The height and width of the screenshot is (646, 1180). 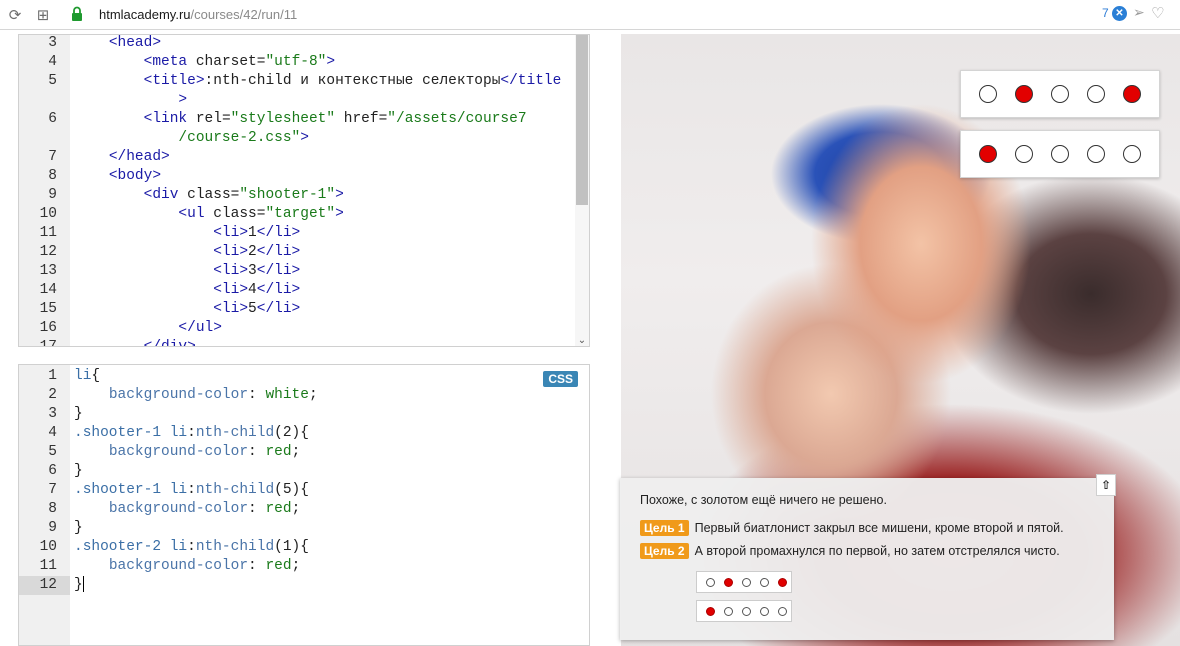 What do you see at coordinates (1105, 13) in the screenshot?
I see `extension-badge-count: 7` at bounding box center [1105, 13].